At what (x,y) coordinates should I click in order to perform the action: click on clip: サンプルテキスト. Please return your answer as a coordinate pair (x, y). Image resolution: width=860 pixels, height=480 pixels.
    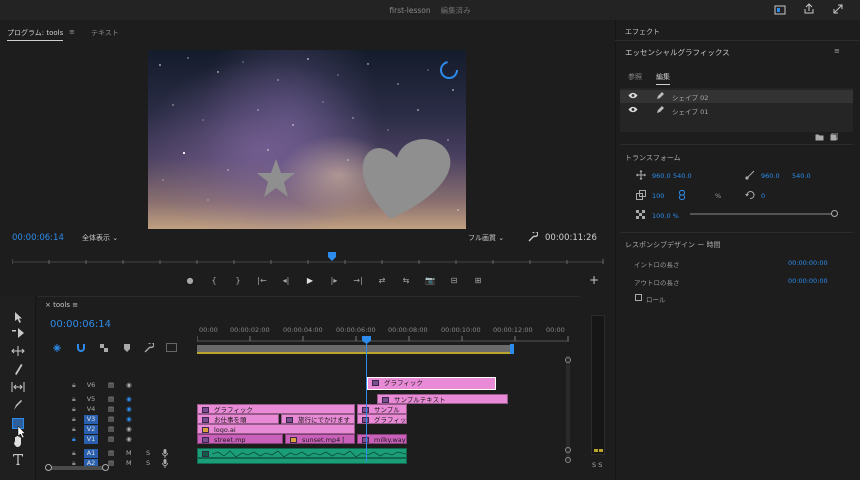
    Looking at the image, I should click on (442, 399).